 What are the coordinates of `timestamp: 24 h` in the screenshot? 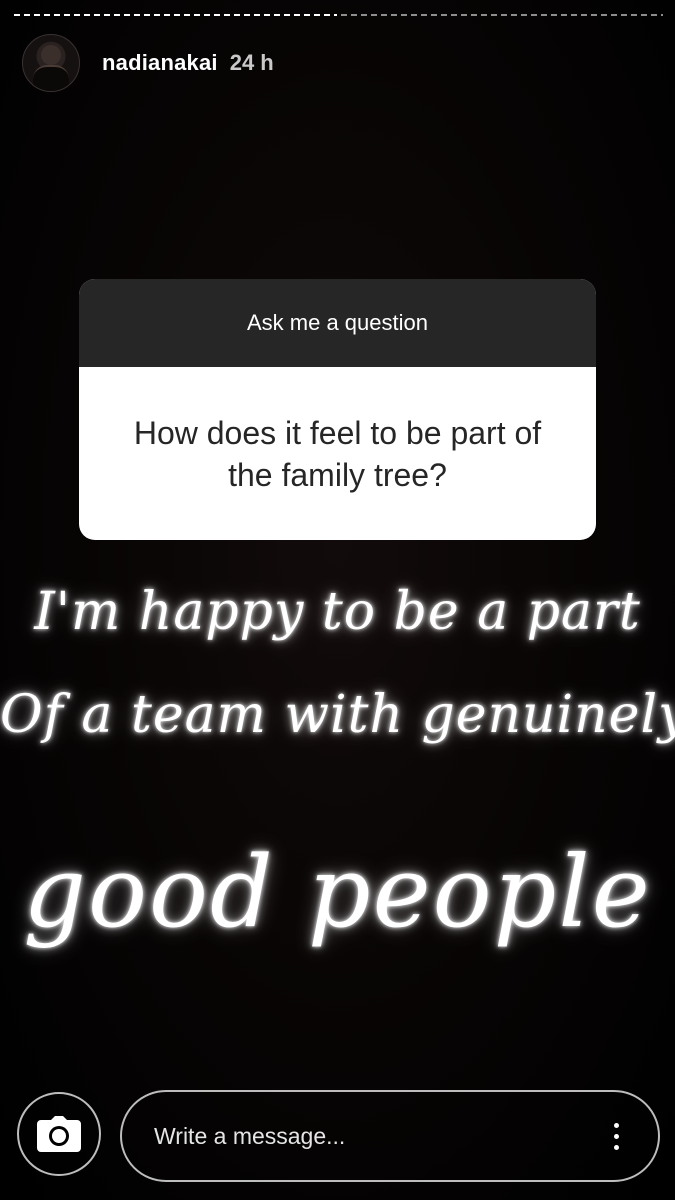 It's located at (251, 62).